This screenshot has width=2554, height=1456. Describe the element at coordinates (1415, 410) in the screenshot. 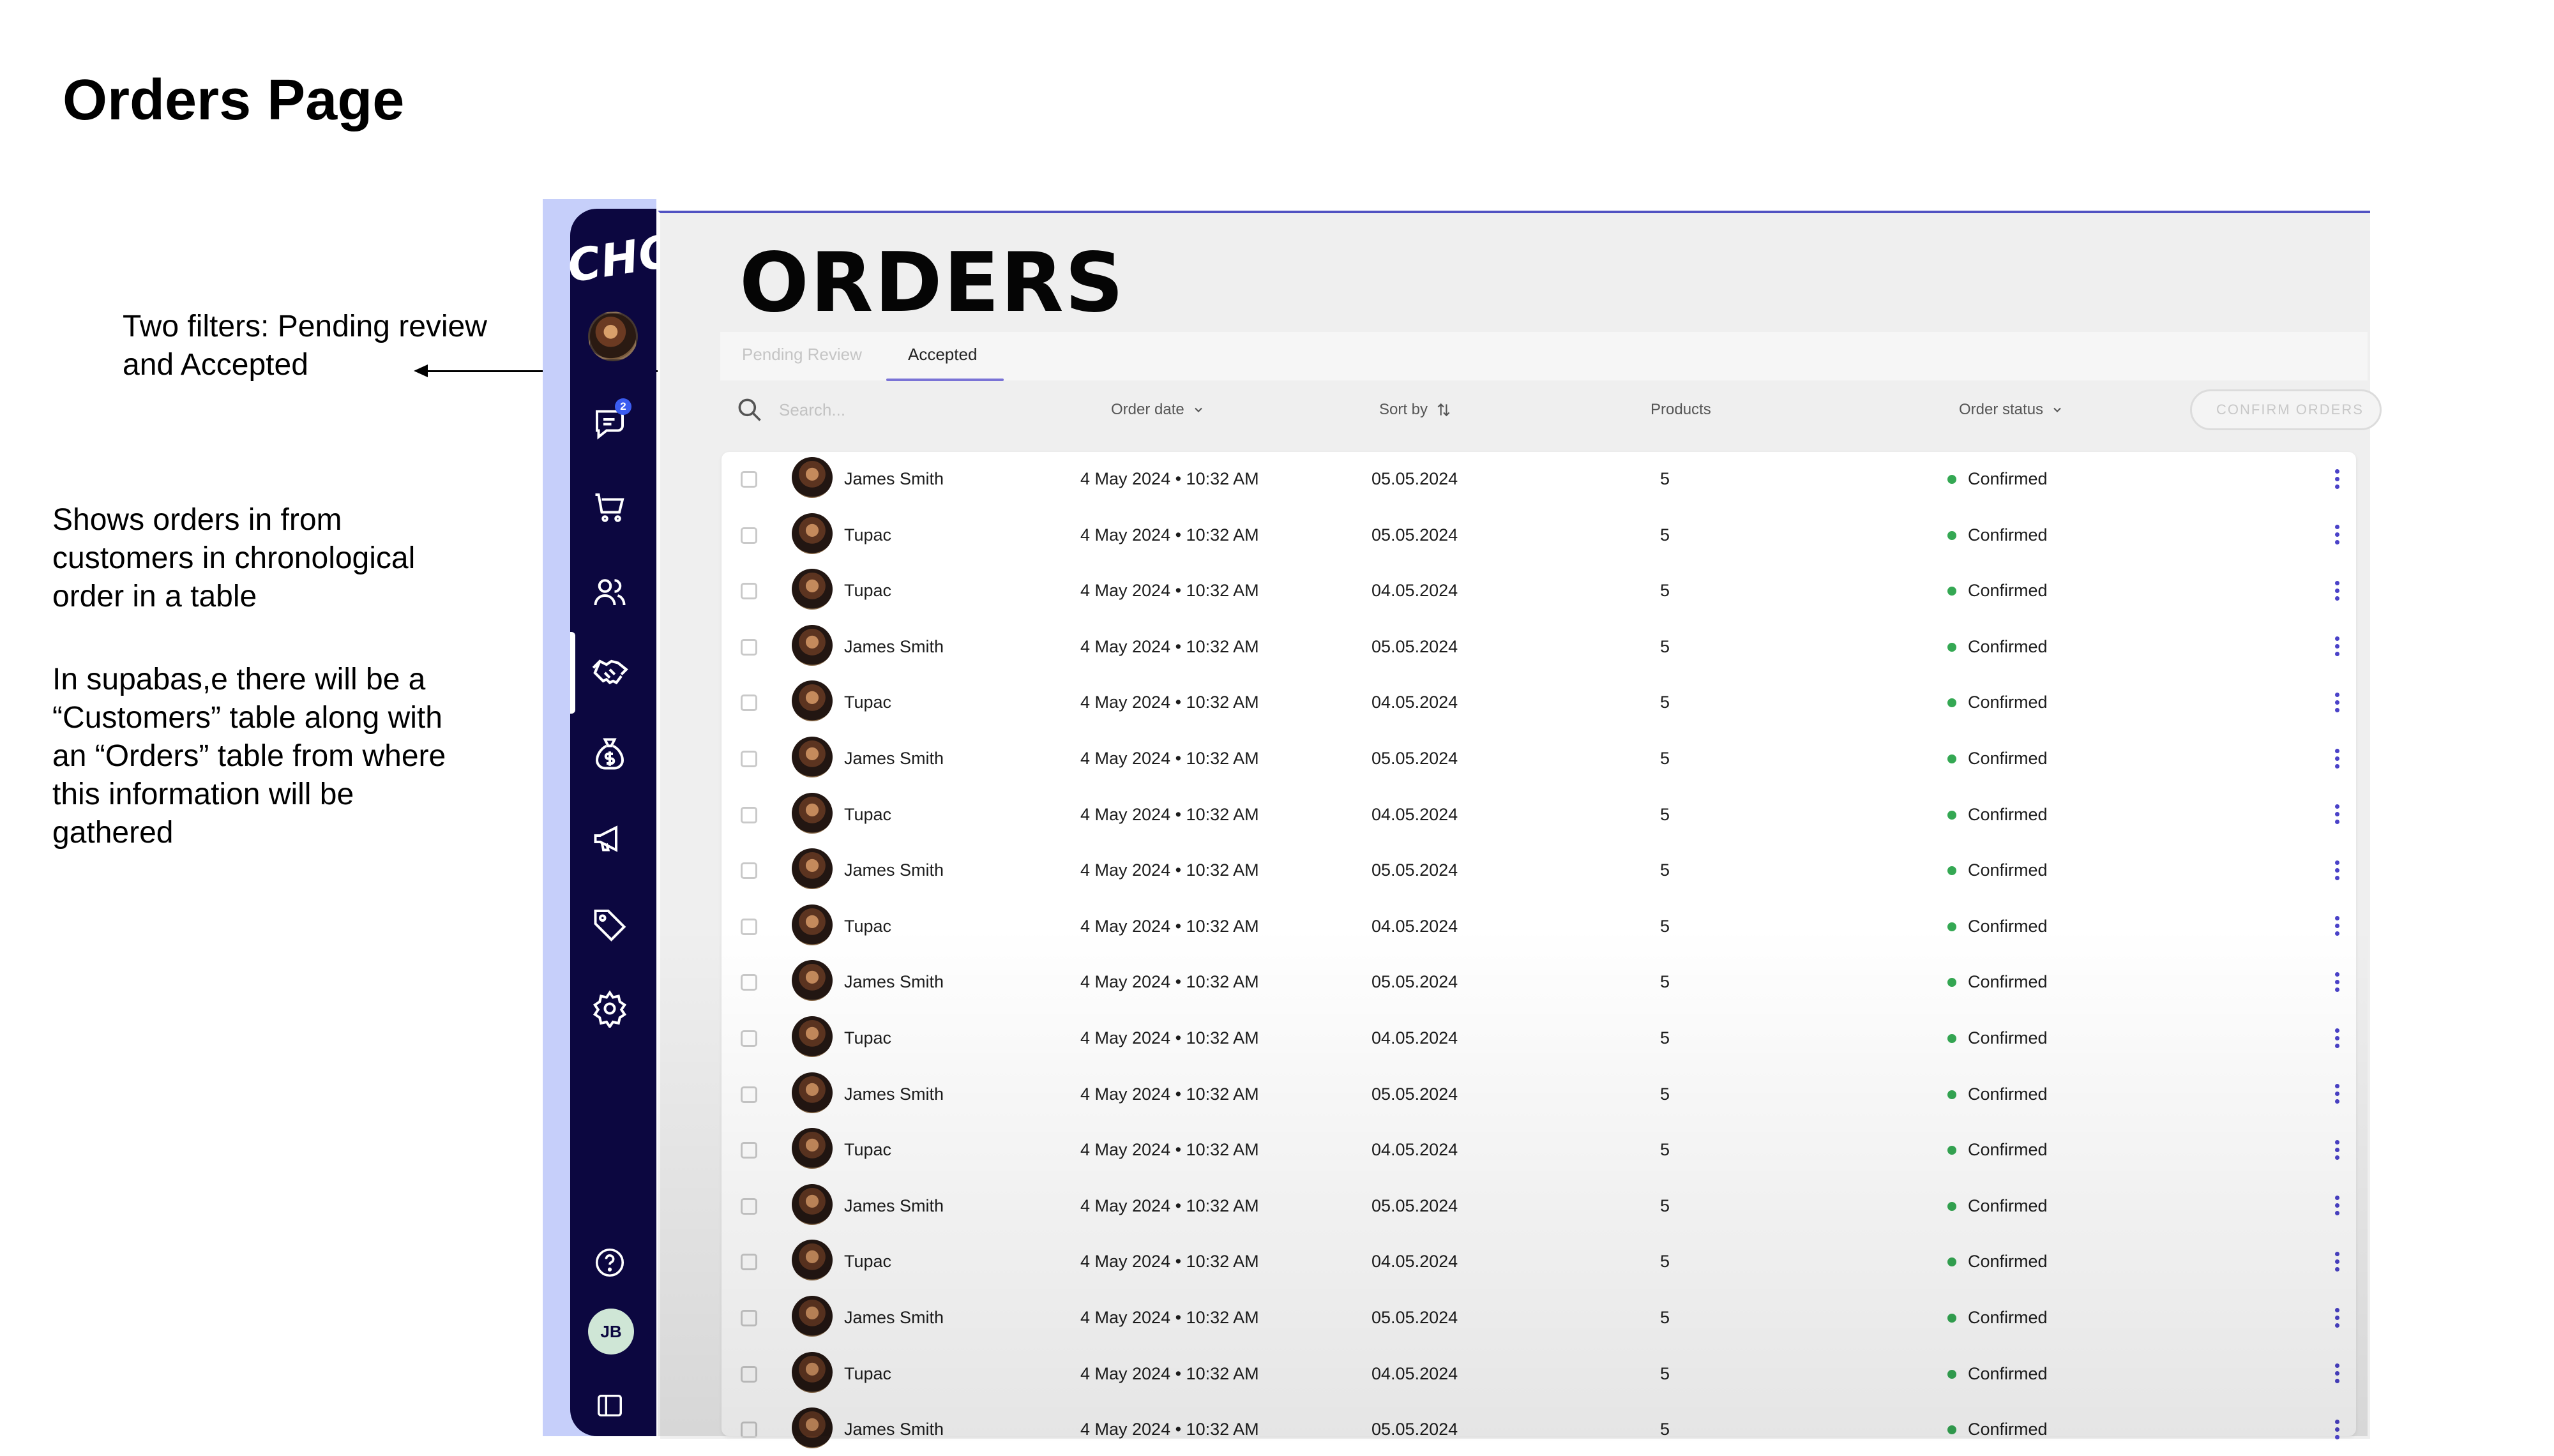

I see `sort-by-control: Sort by` at that location.